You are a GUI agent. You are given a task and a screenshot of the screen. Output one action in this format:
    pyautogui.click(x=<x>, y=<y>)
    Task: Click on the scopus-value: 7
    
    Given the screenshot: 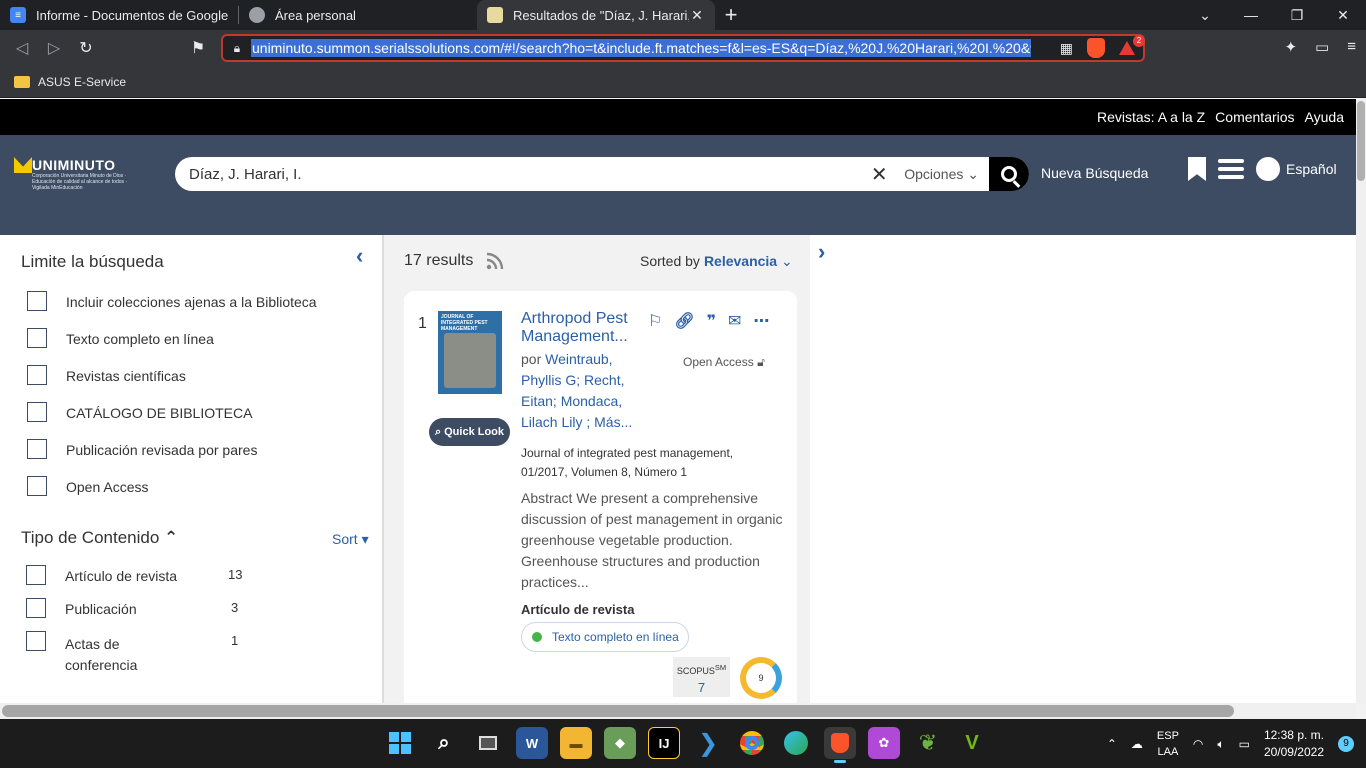 What is the action you would take?
    pyautogui.click(x=701, y=687)
    